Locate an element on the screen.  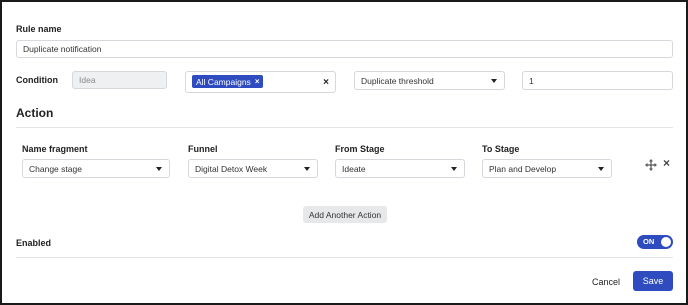
funnel-value: Digital Detox Week is located at coordinates (231, 168).